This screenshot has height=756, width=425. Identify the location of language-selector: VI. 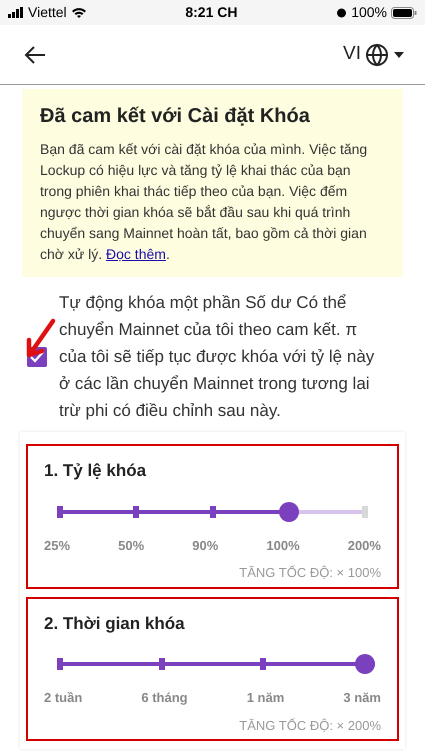
(374, 54).